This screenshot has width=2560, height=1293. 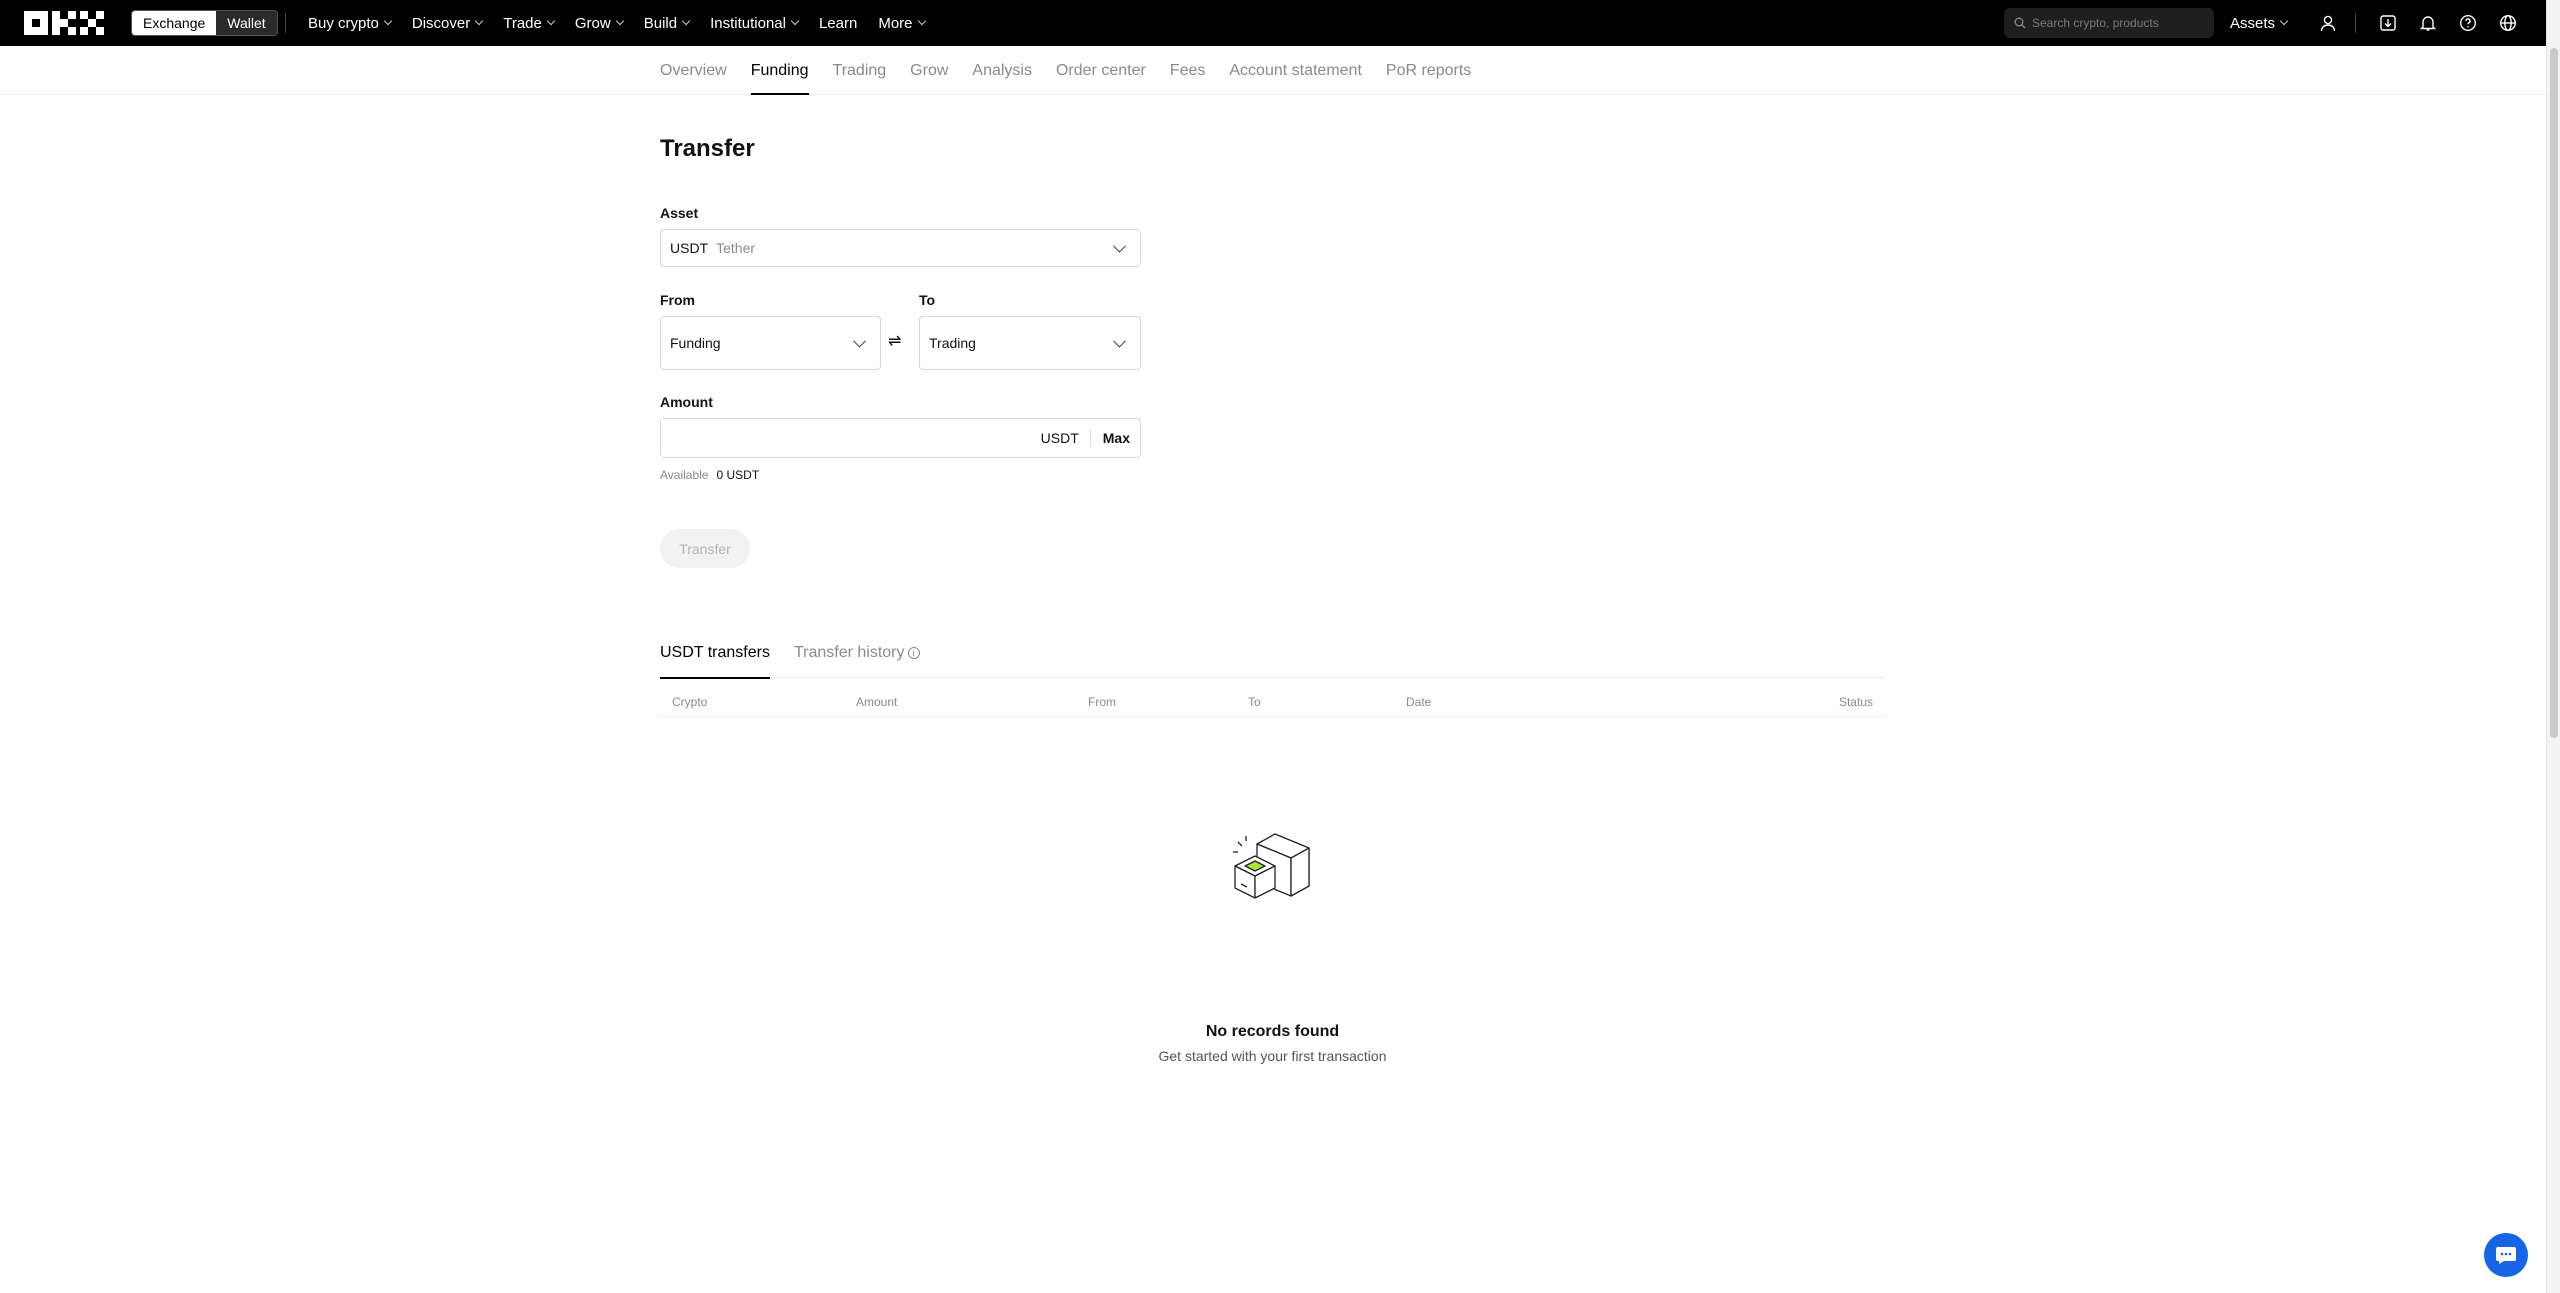 I want to click on to-account-value: Trading, so click(x=952, y=343).